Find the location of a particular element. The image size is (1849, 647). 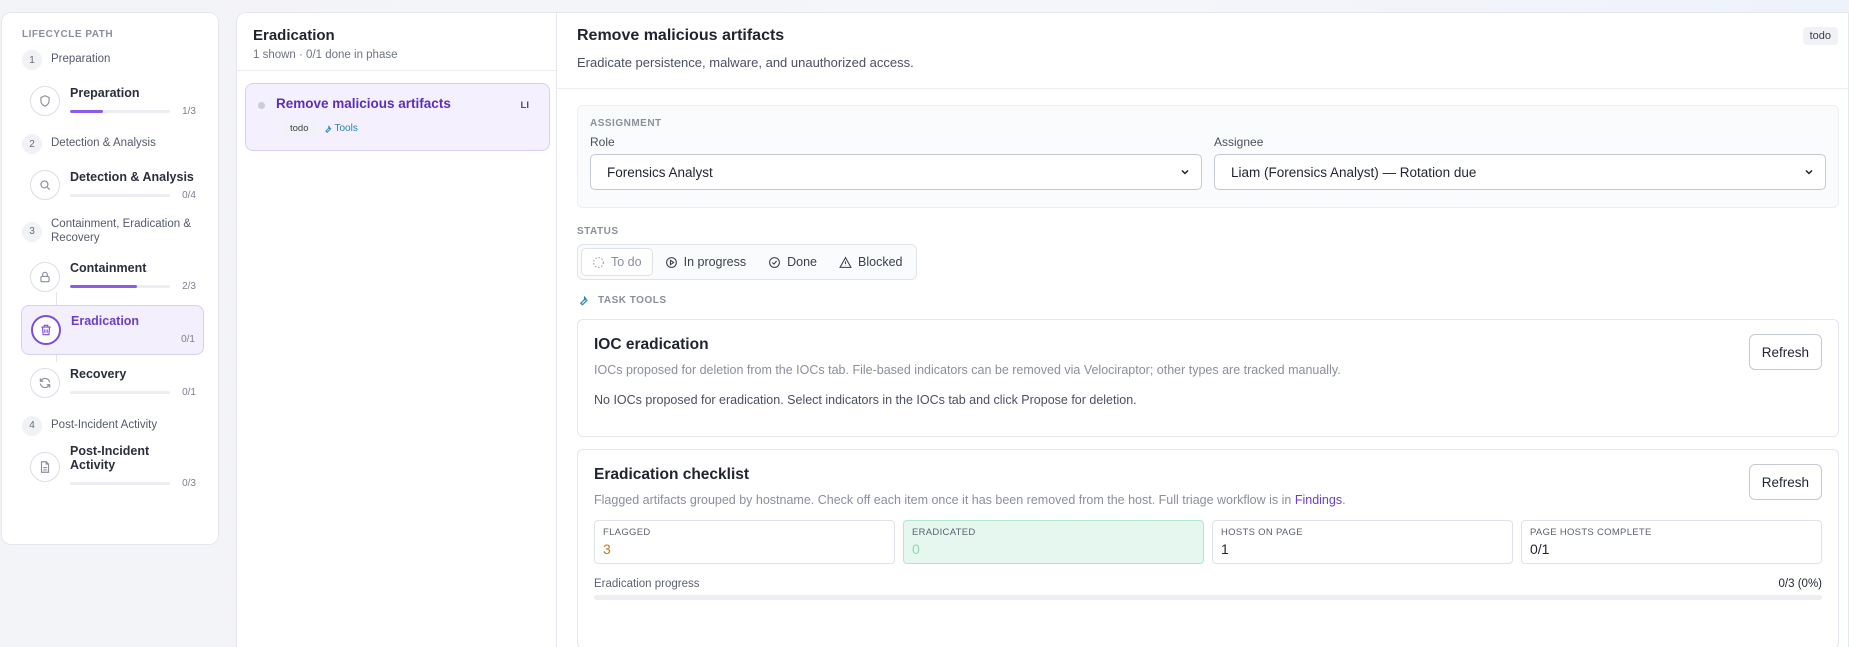

play-circle-icon is located at coordinates (671, 262).